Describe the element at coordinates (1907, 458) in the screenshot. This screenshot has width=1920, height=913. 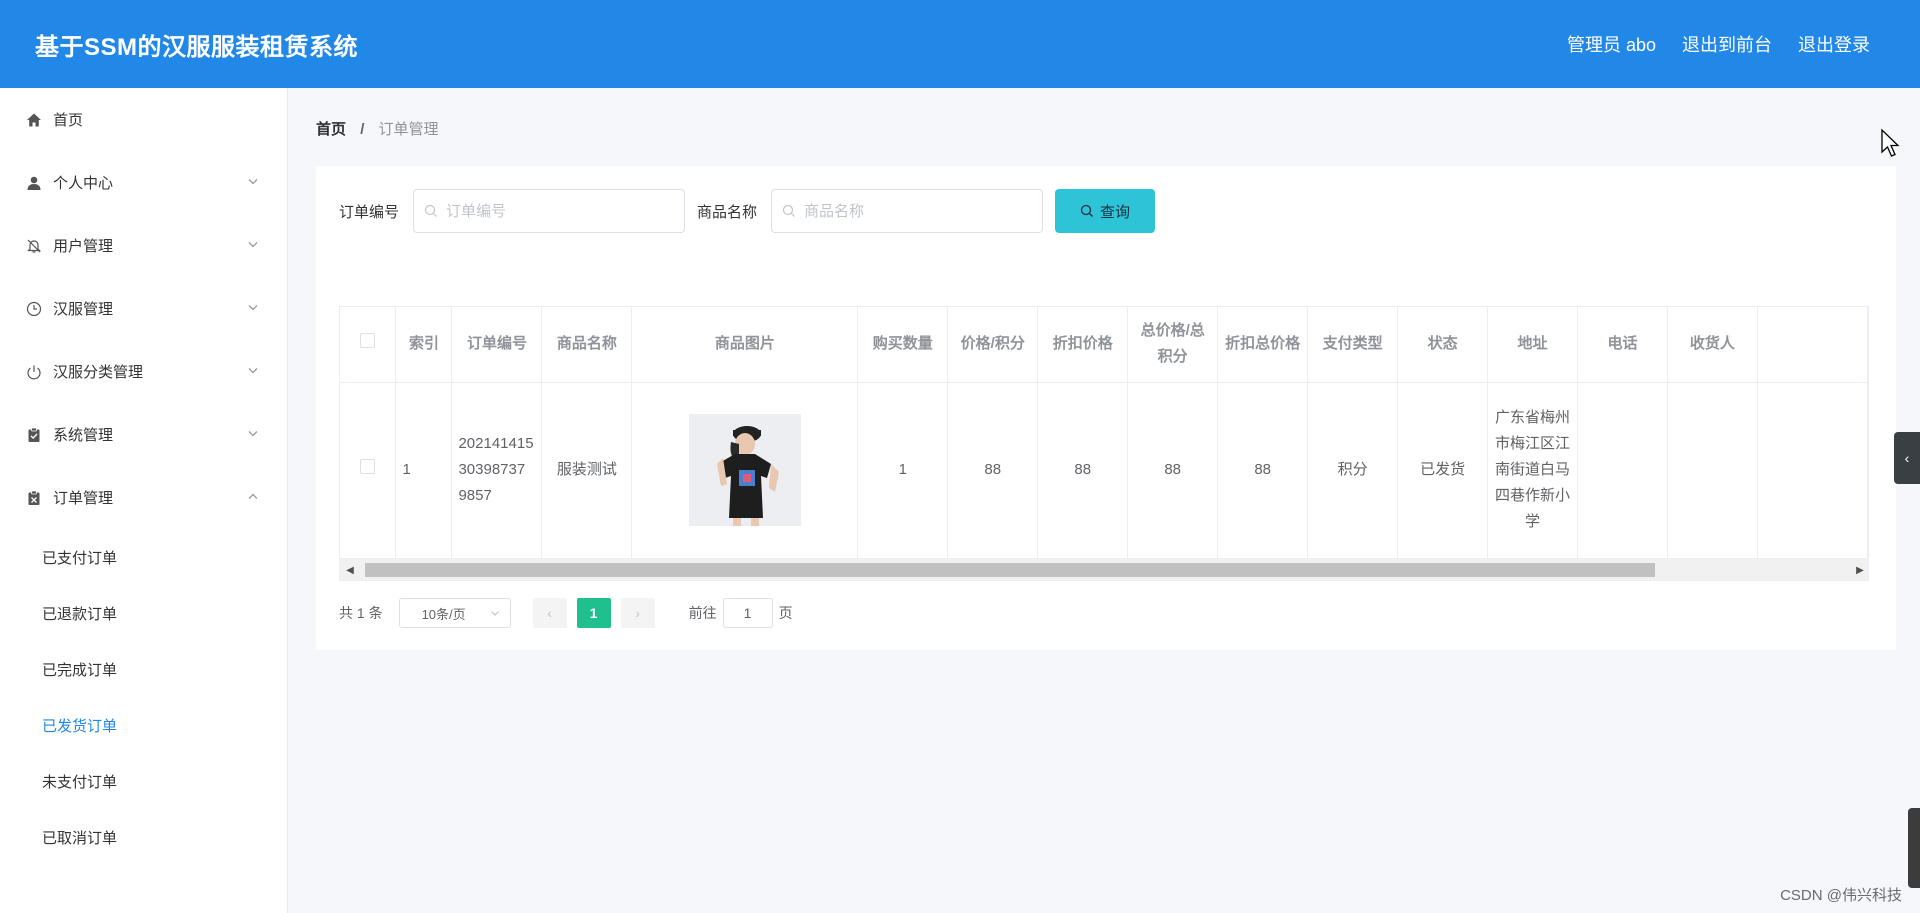
I see `side-panel-toggle: ‹` at that location.